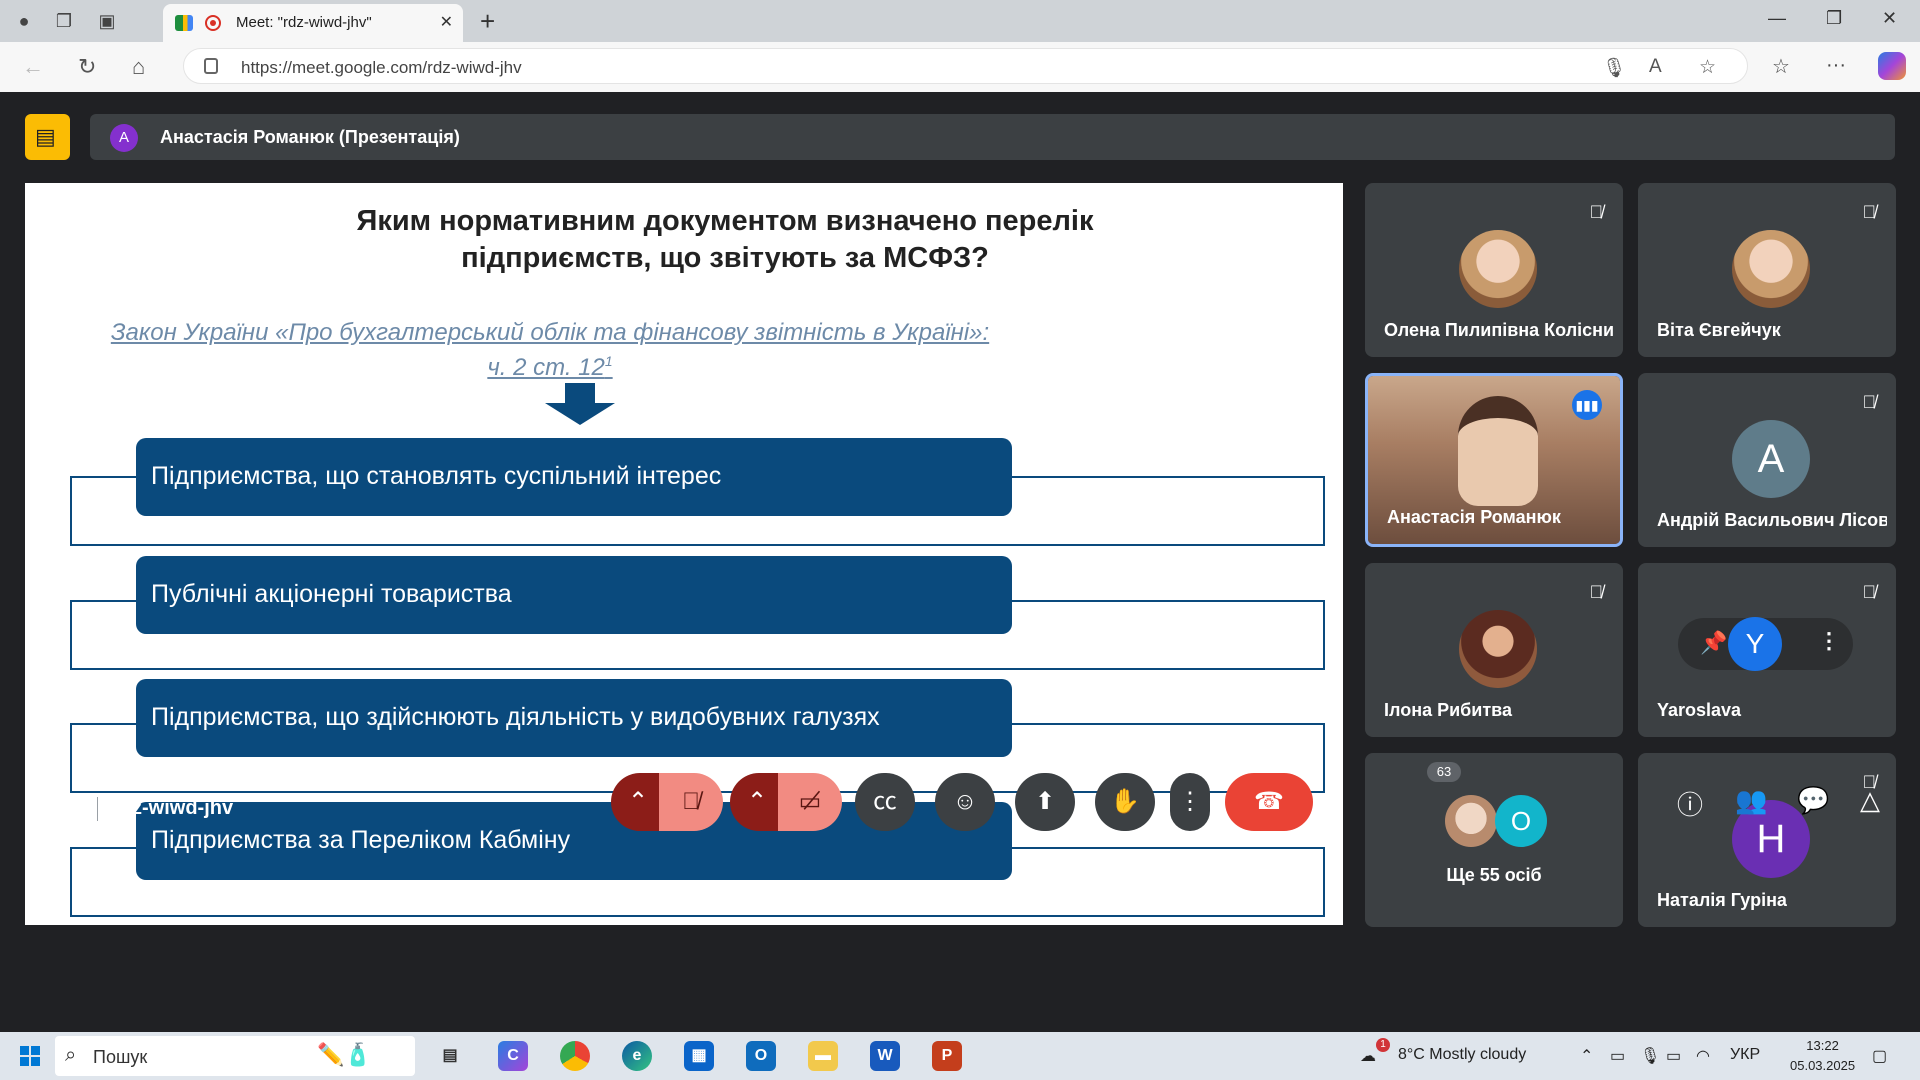  I want to click on copilot-app-icon: C, so click(513, 1056).